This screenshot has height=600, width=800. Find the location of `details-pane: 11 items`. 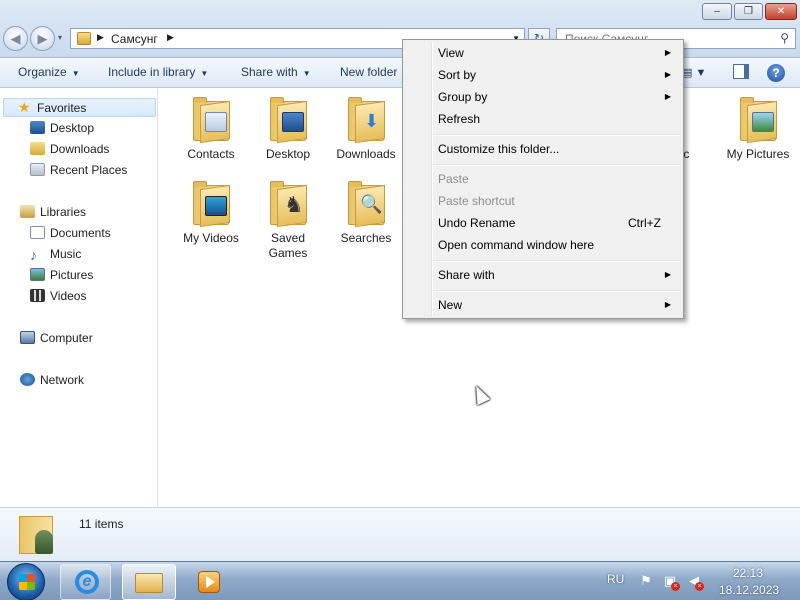

details-pane: 11 items is located at coordinates (400, 534).